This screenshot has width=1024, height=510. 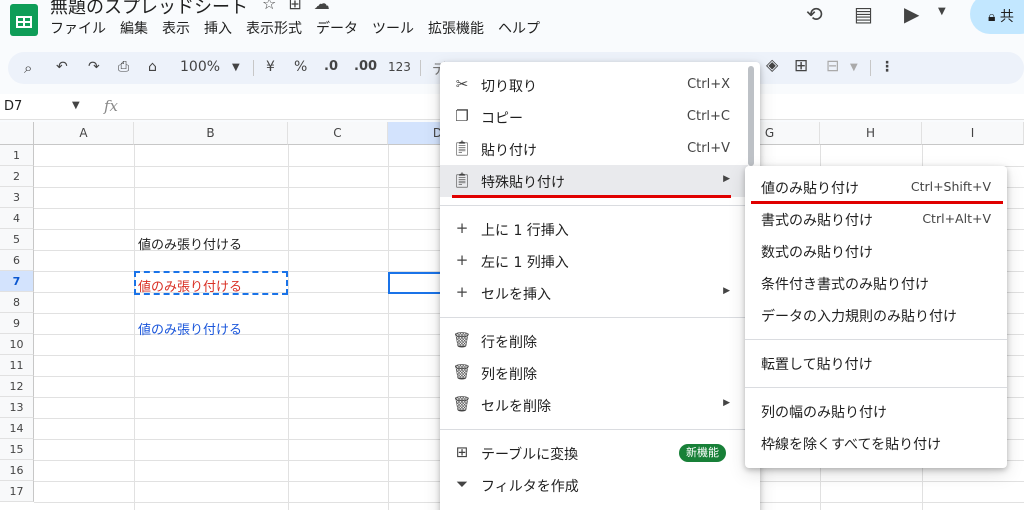 I want to click on row-header: 11, so click(x=17, y=365).